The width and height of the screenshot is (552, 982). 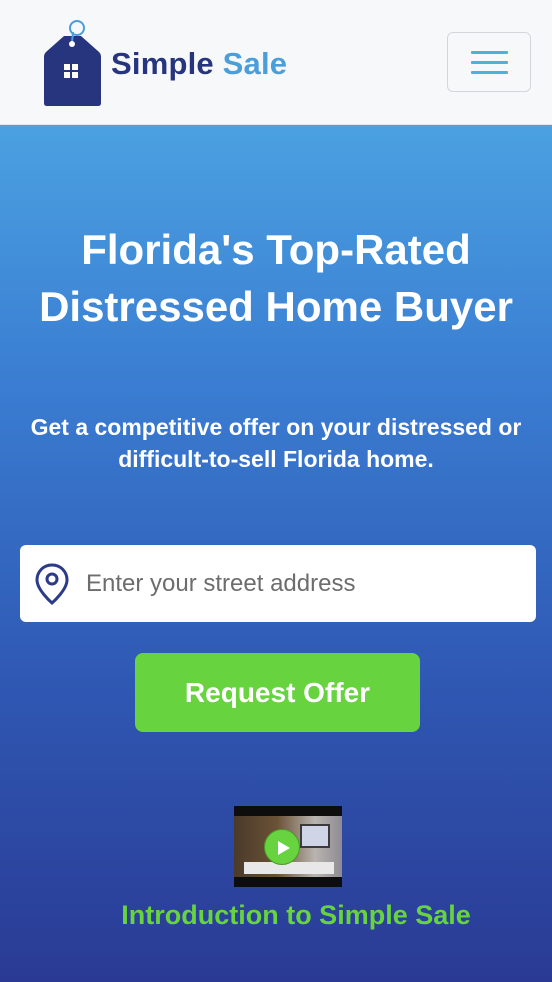 I want to click on address-search-box, so click(x=278, y=583).